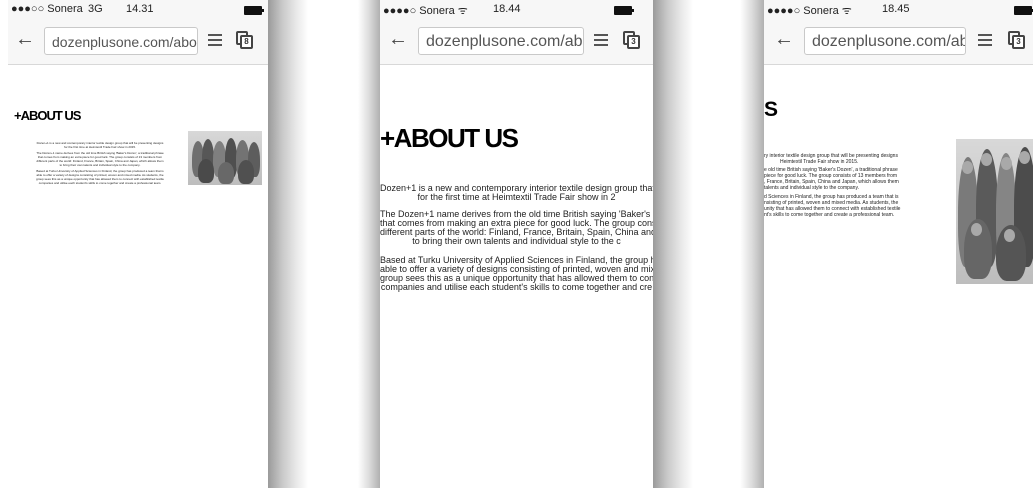 This screenshot has width=1033, height=488. I want to click on status-bar: ●●●○○ Sonera 3G 14.31, so click(138, 10).